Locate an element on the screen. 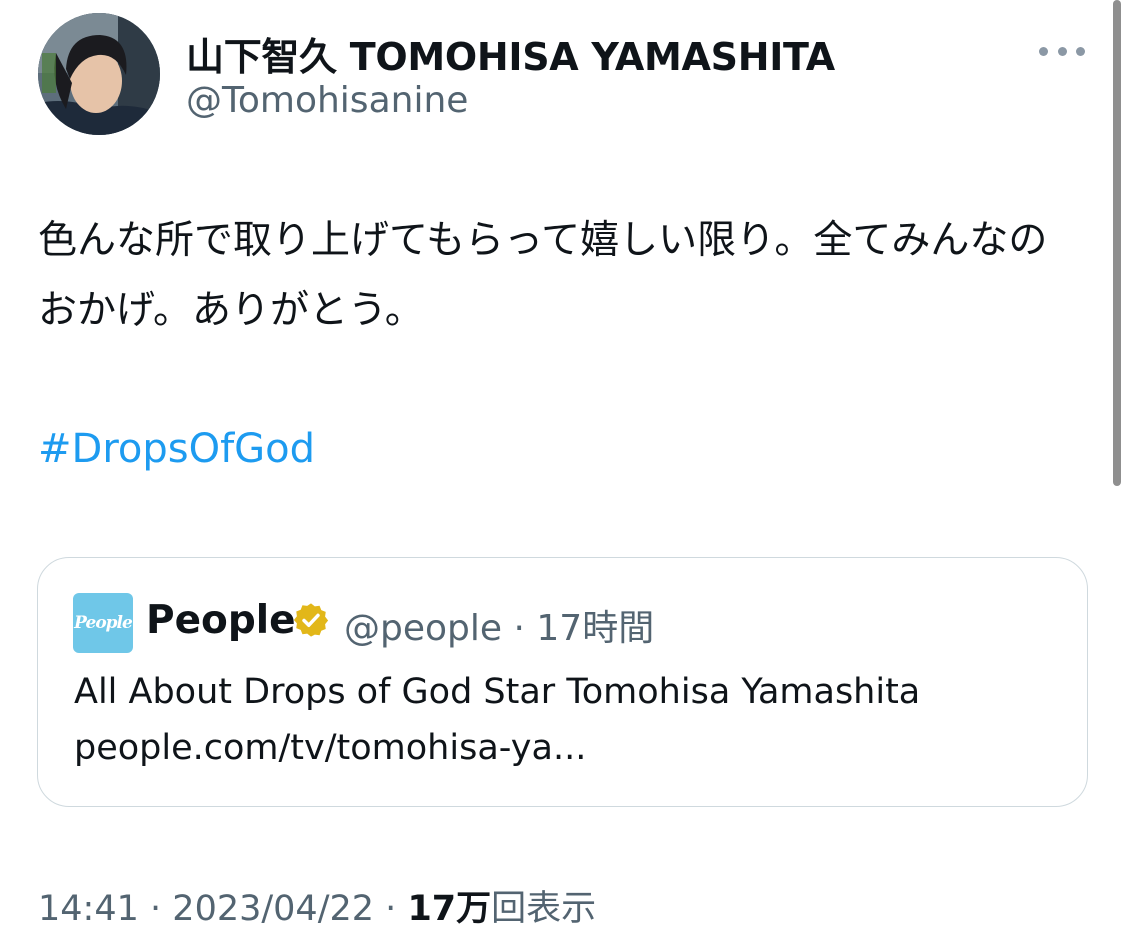 This screenshot has height=946, width=1125. author-avatar is located at coordinates (99, 74).